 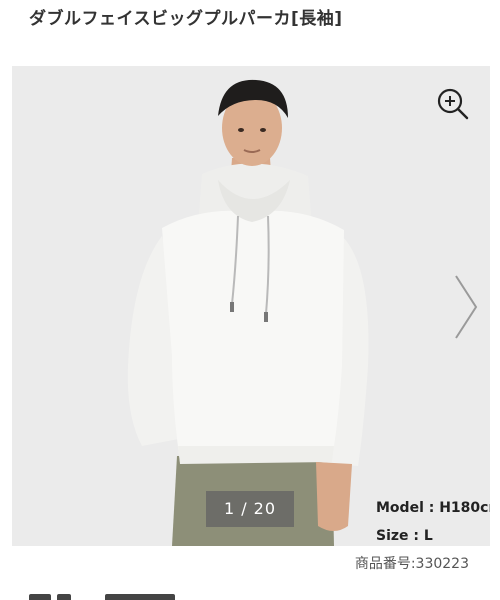 What do you see at coordinates (186, 19) in the screenshot?
I see `product-title: ダブルフェイスビッグプルパーカ[長袖]` at bounding box center [186, 19].